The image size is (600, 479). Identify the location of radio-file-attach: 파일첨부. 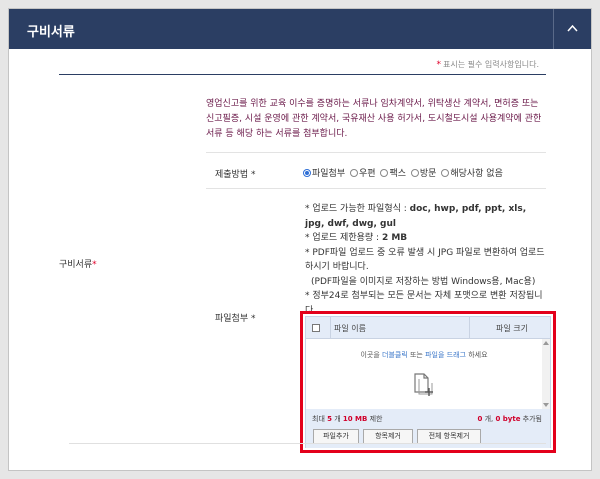
(324, 172).